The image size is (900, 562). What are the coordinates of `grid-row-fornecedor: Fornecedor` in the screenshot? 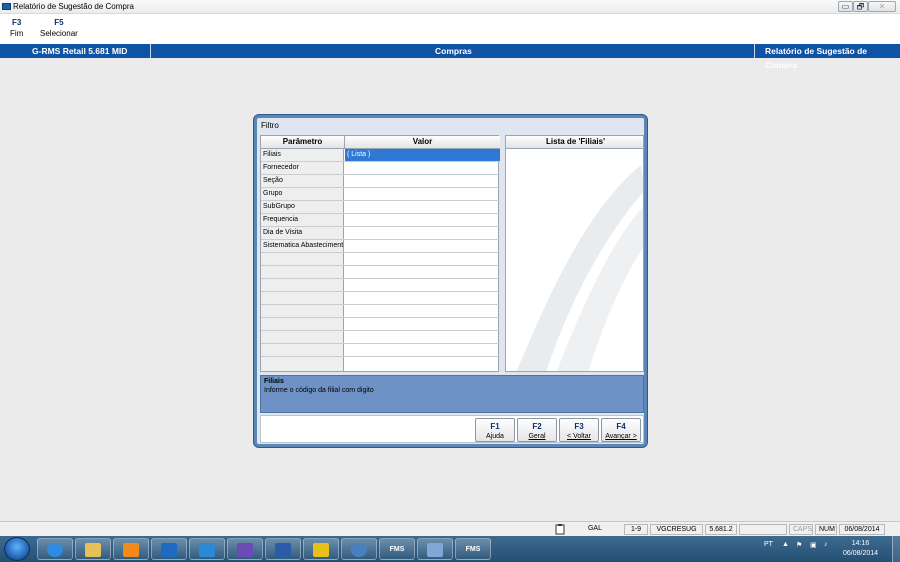 It's located at (380, 168).